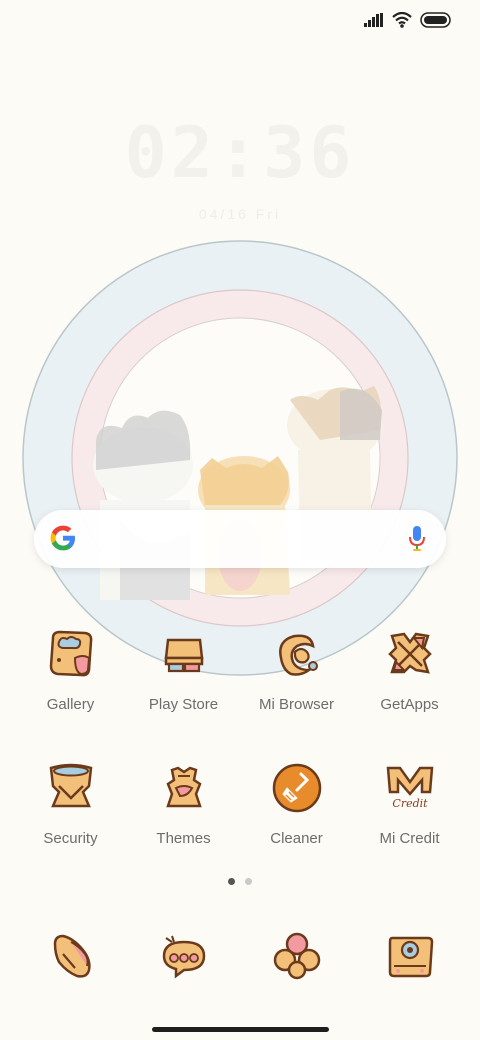  I want to click on dock-app-vault, so click(296, 956).